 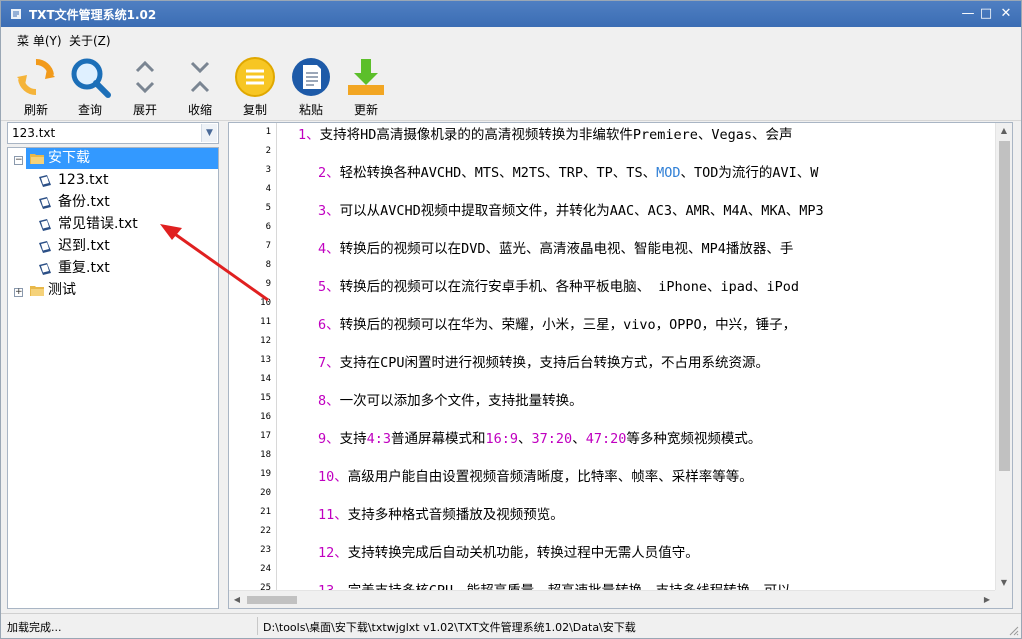 What do you see at coordinates (365, 110) in the screenshot?
I see `update-label: 更新` at bounding box center [365, 110].